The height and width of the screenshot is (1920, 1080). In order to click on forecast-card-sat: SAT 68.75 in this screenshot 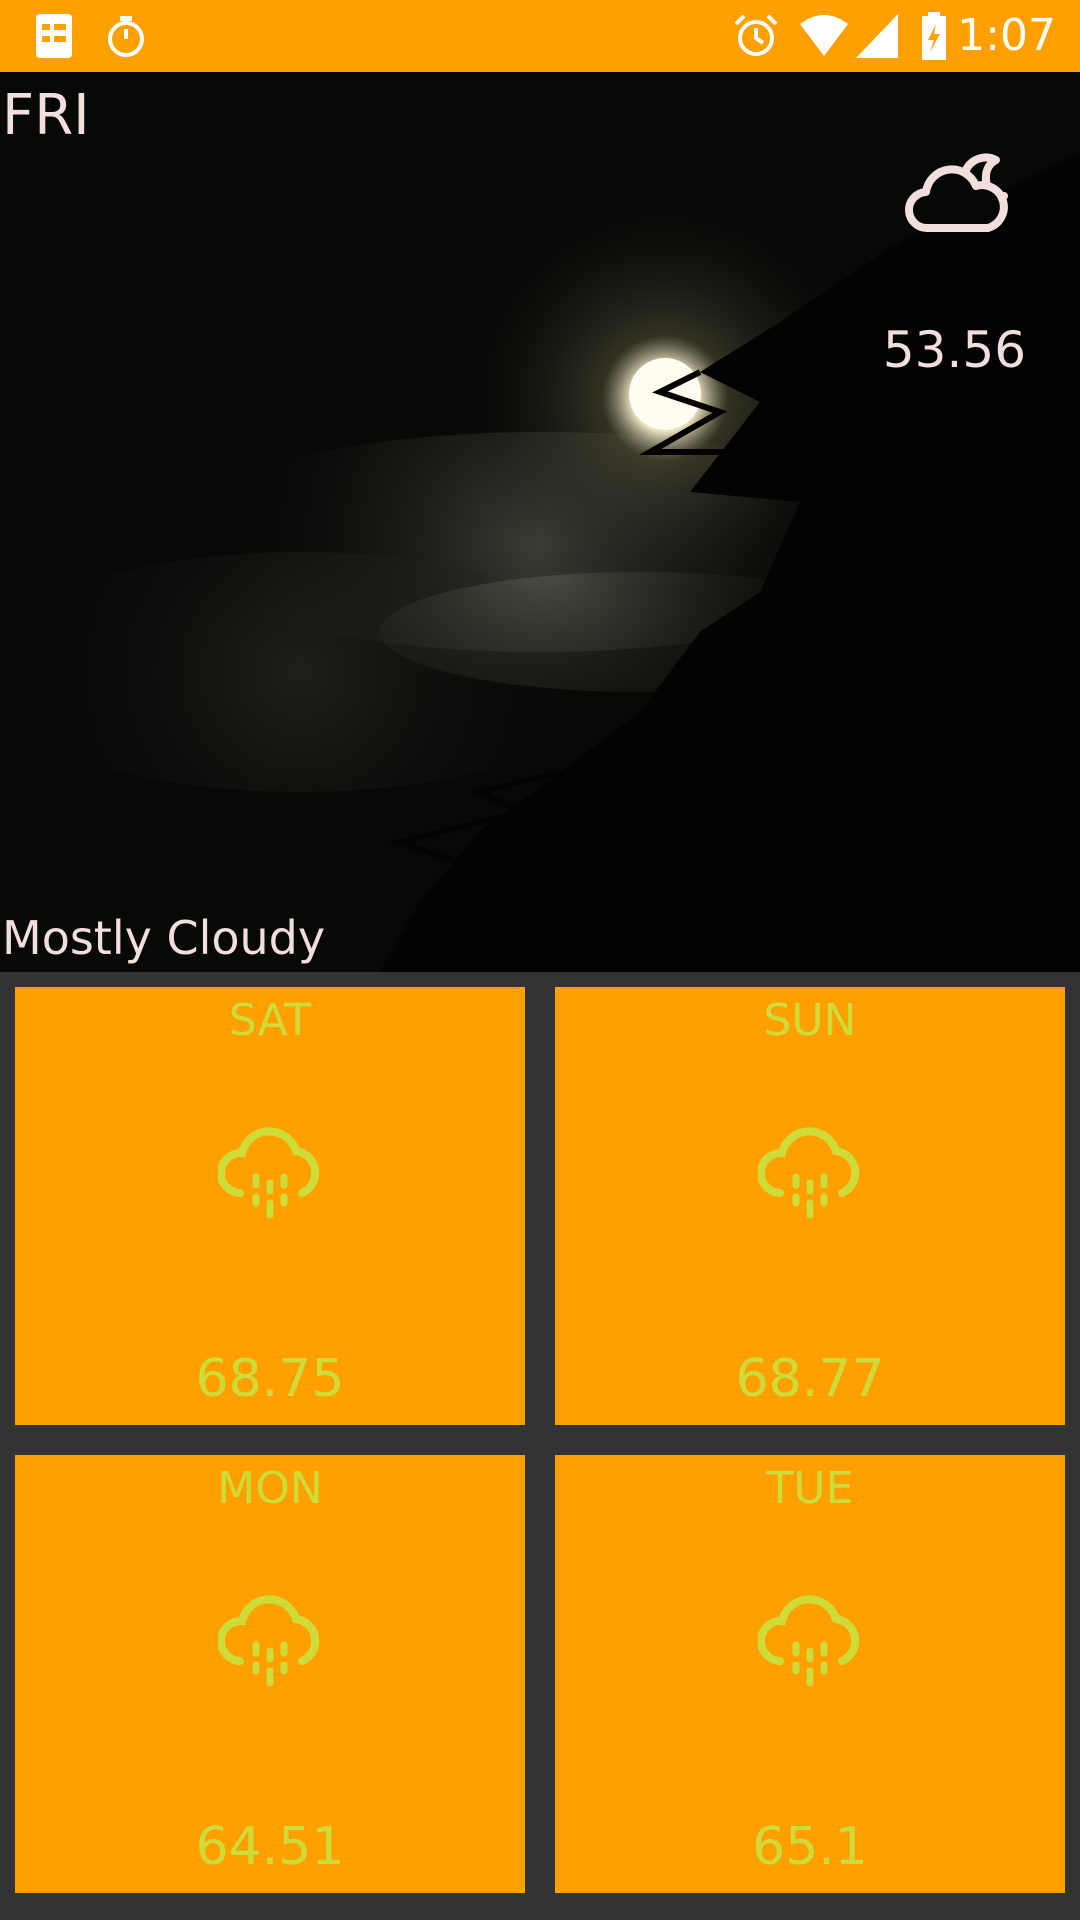, I will do `click(270, 1206)`.